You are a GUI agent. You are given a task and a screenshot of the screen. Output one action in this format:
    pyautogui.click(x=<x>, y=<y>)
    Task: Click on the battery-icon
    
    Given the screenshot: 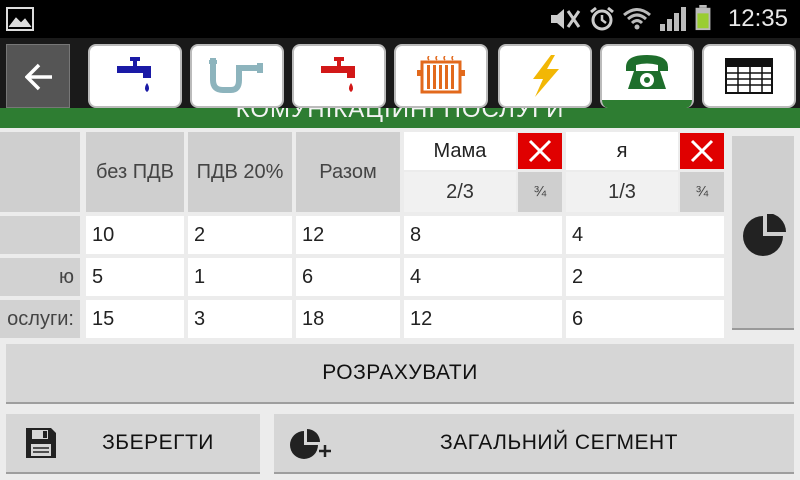 What is the action you would take?
    pyautogui.click(x=703, y=18)
    